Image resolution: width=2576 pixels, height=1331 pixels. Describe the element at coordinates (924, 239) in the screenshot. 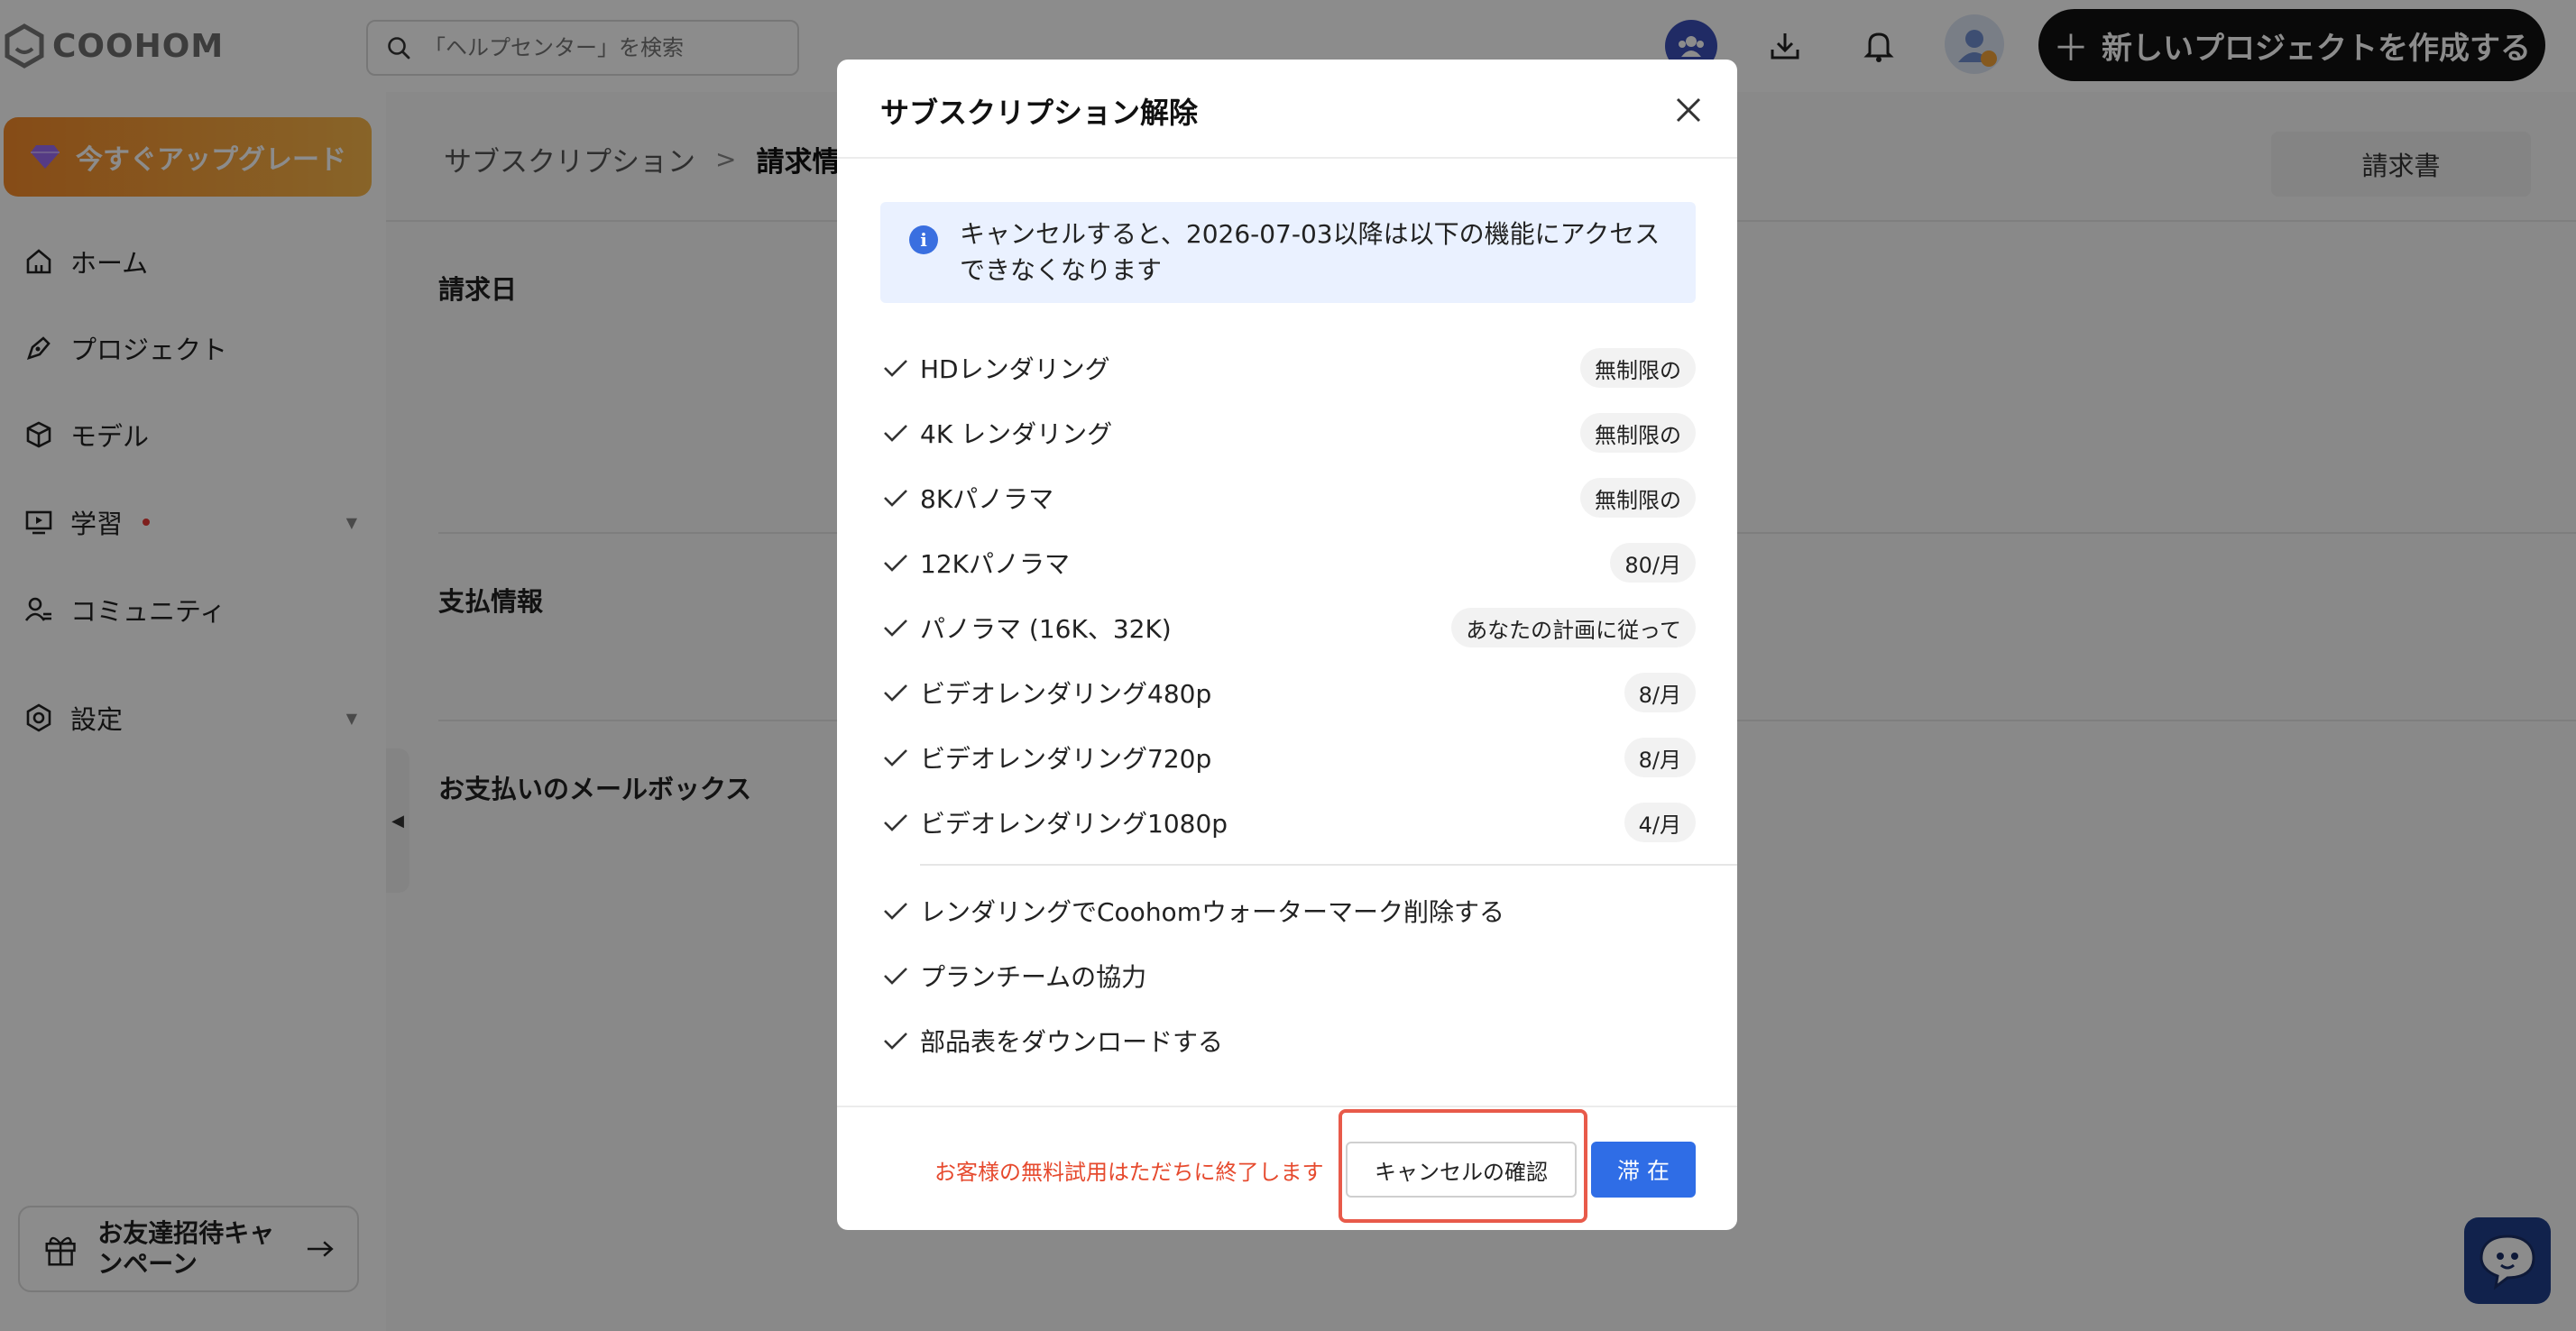

I see `info-icon: i` at that location.